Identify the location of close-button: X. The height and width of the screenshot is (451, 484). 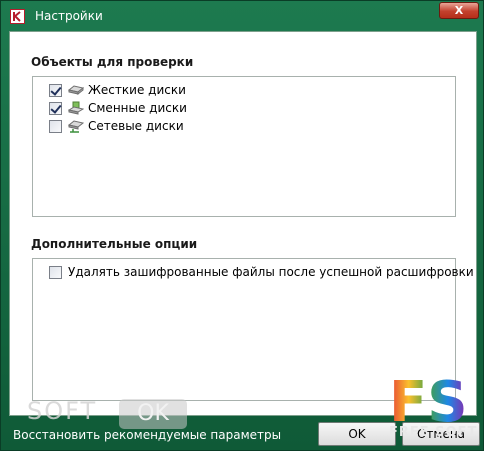
(459, 10).